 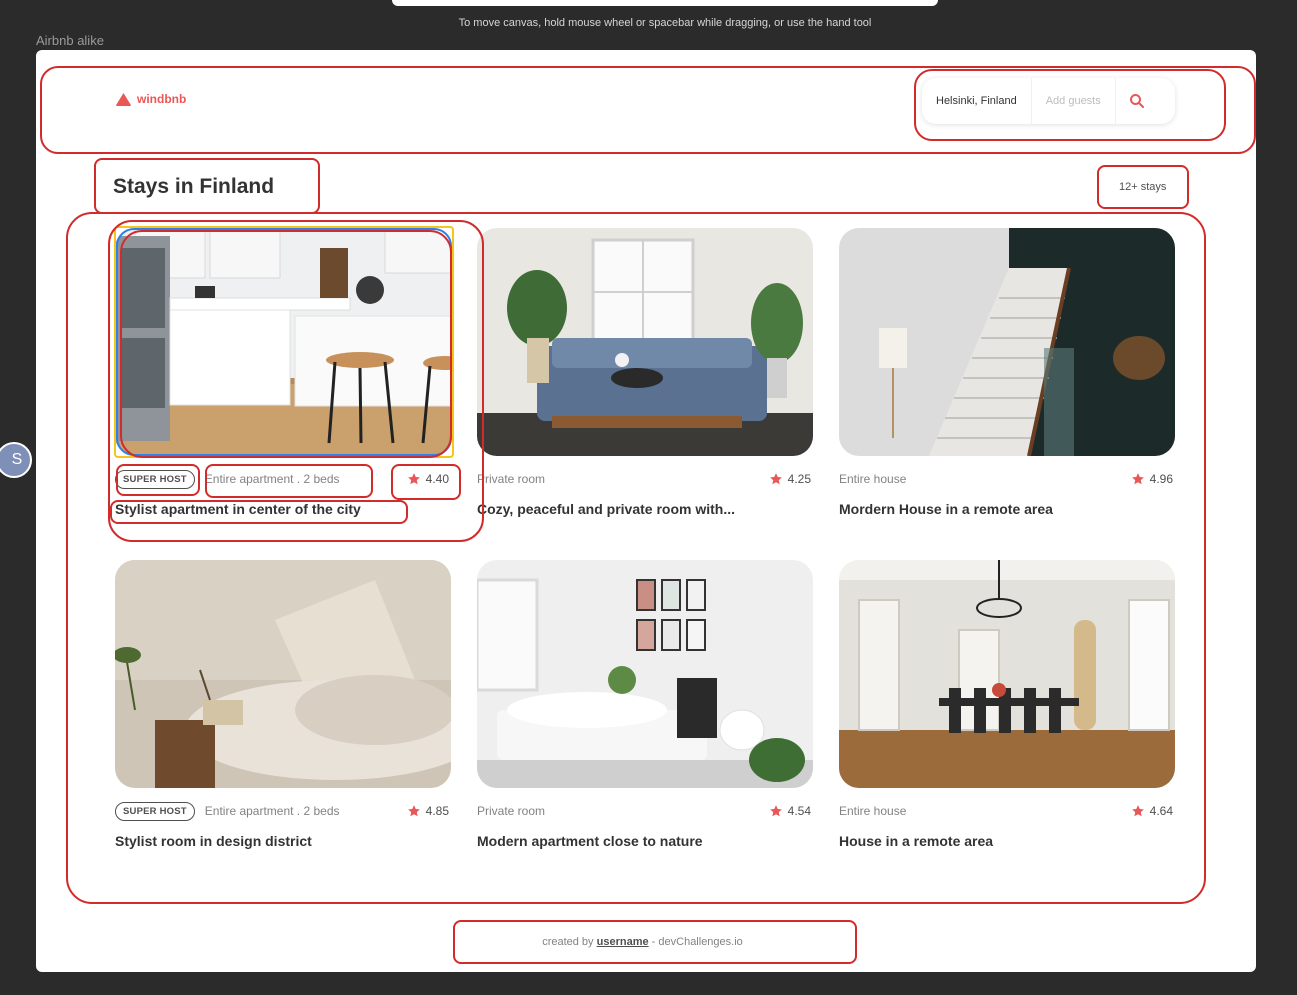 What do you see at coordinates (1161, 479) in the screenshot?
I see `rating-value: 4.96` at bounding box center [1161, 479].